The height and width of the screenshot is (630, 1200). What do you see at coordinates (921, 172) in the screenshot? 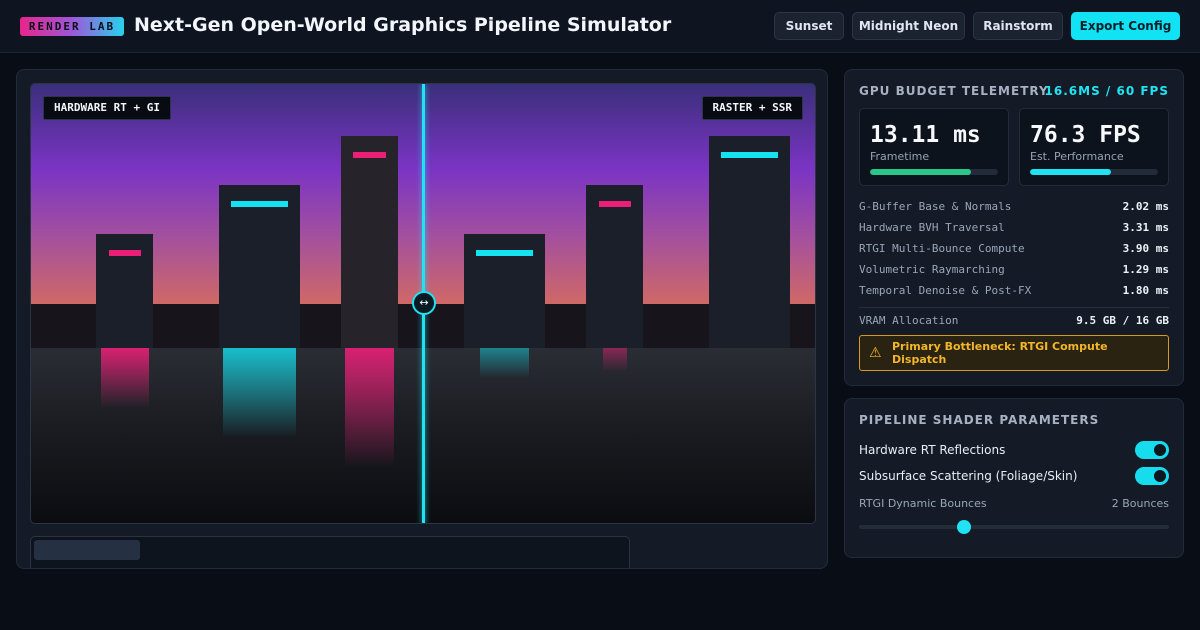
I see `frametime-bar-fill` at bounding box center [921, 172].